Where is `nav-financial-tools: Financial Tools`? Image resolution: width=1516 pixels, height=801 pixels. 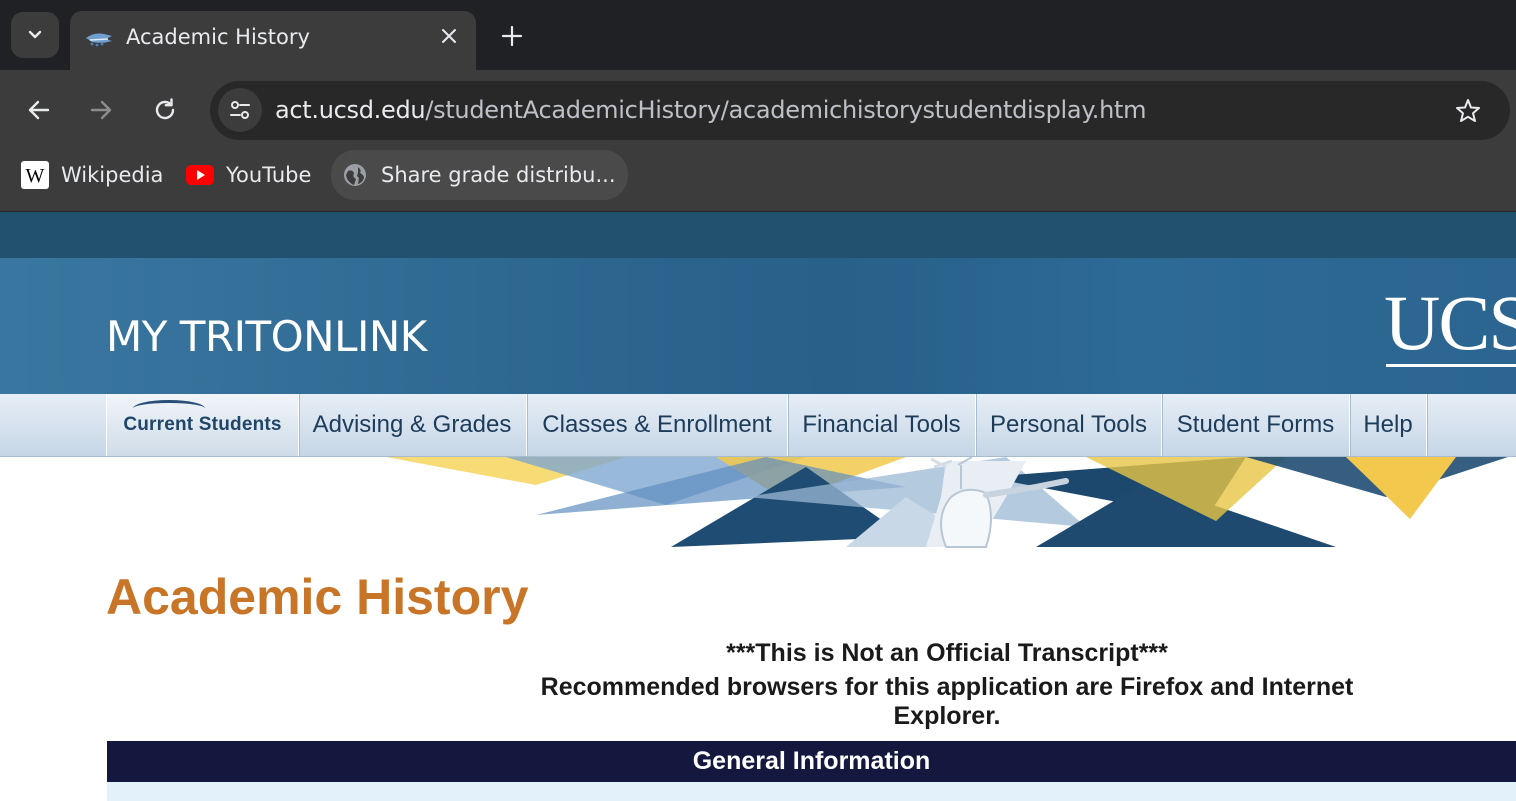
nav-financial-tools: Financial Tools is located at coordinates (882, 425).